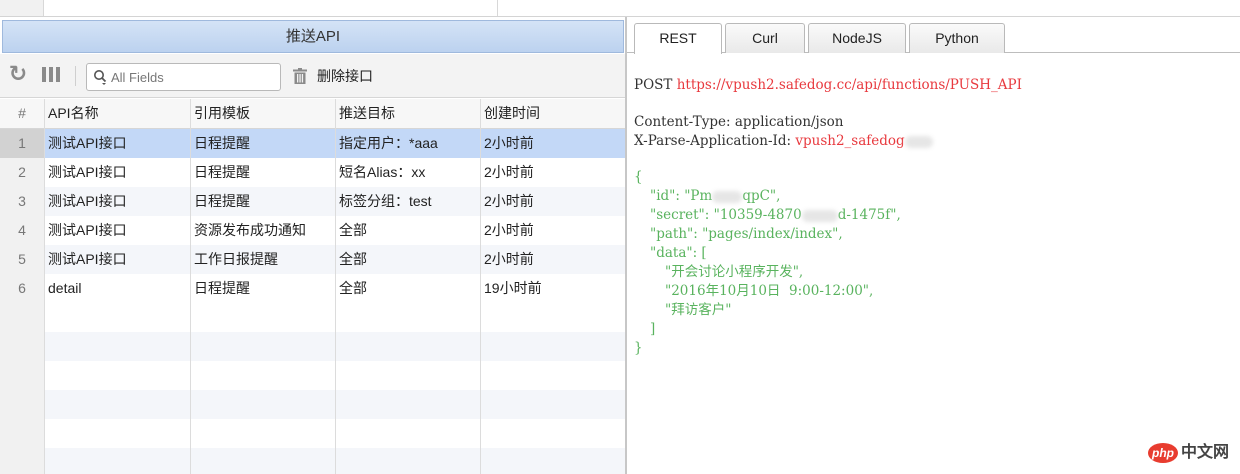 The height and width of the screenshot is (474, 1240). Describe the element at coordinates (117, 113) in the screenshot. I see `column-header-api-name: API名称` at that location.